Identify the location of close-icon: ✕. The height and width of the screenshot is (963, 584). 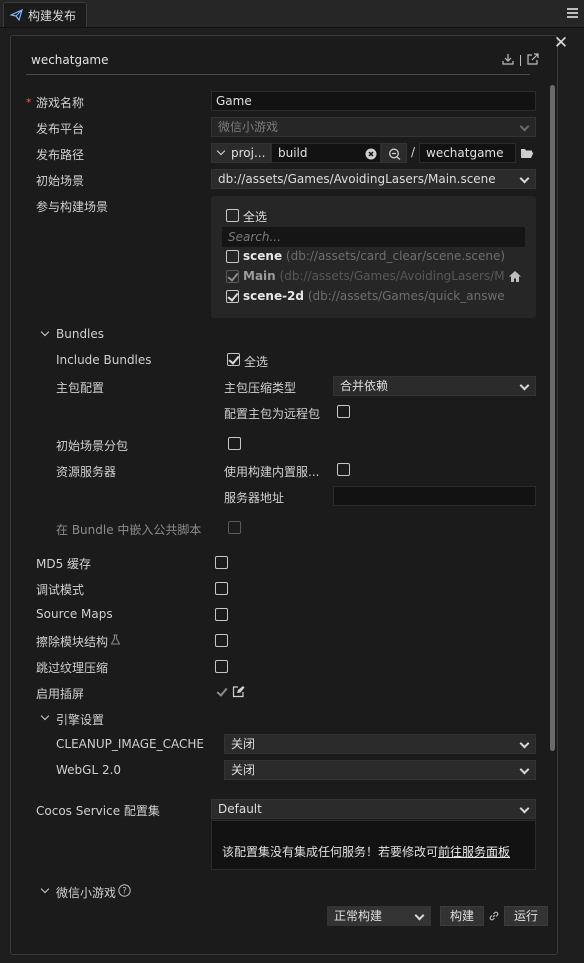
(561, 43).